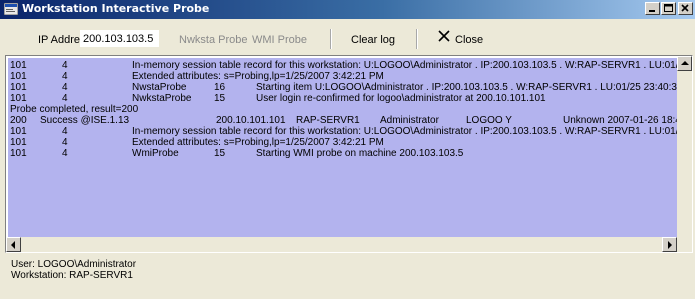 The height and width of the screenshot is (299, 695). Describe the element at coordinates (74, 264) in the screenshot. I see `status-user: User: LOGOO\Administrator` at that location.